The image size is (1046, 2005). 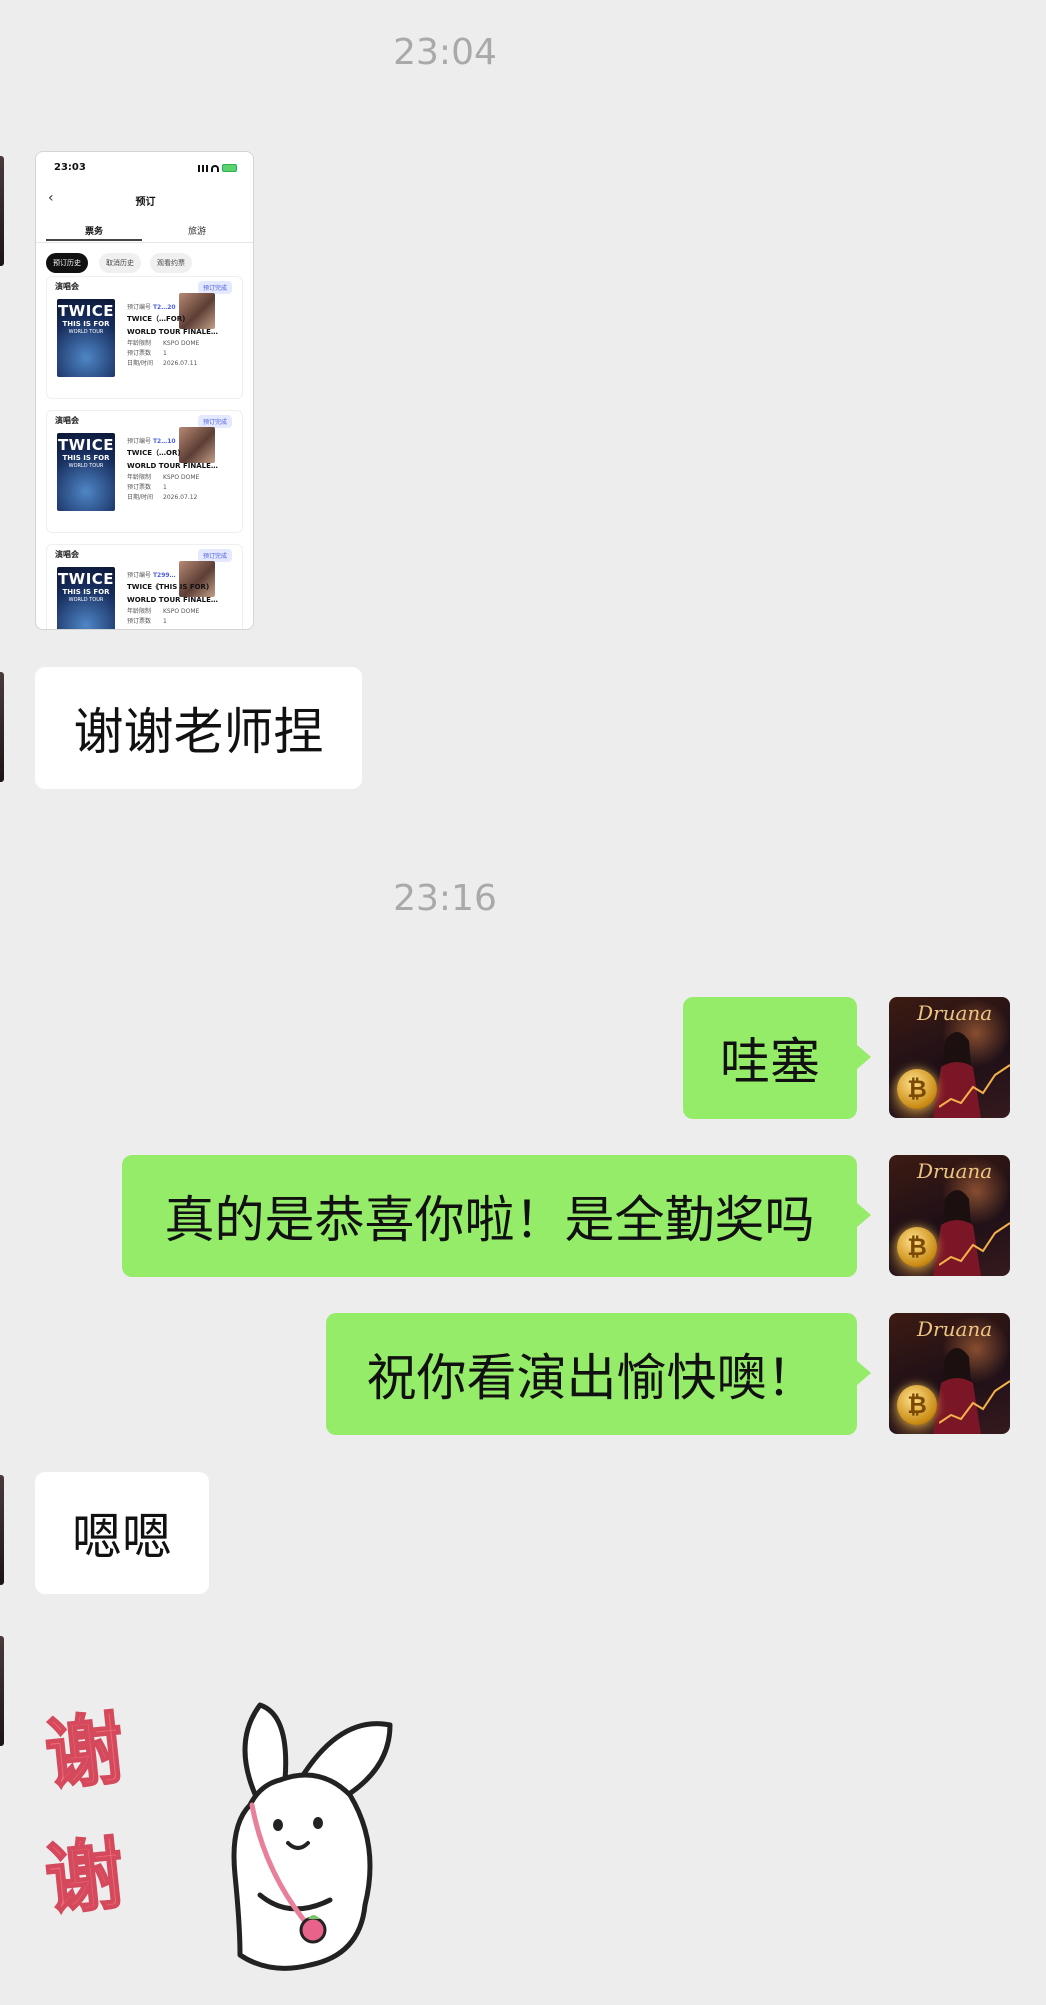 I want to click on message-bubble-sent: 祝你看演出愉快噢！, so click(x=598, y=1374).